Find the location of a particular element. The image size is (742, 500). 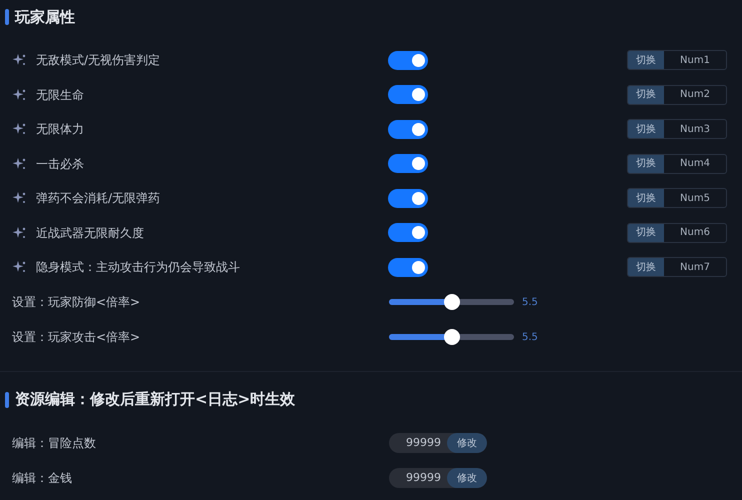

hotkey-field: 切换 Num4 is located at coordinates (677, 164).